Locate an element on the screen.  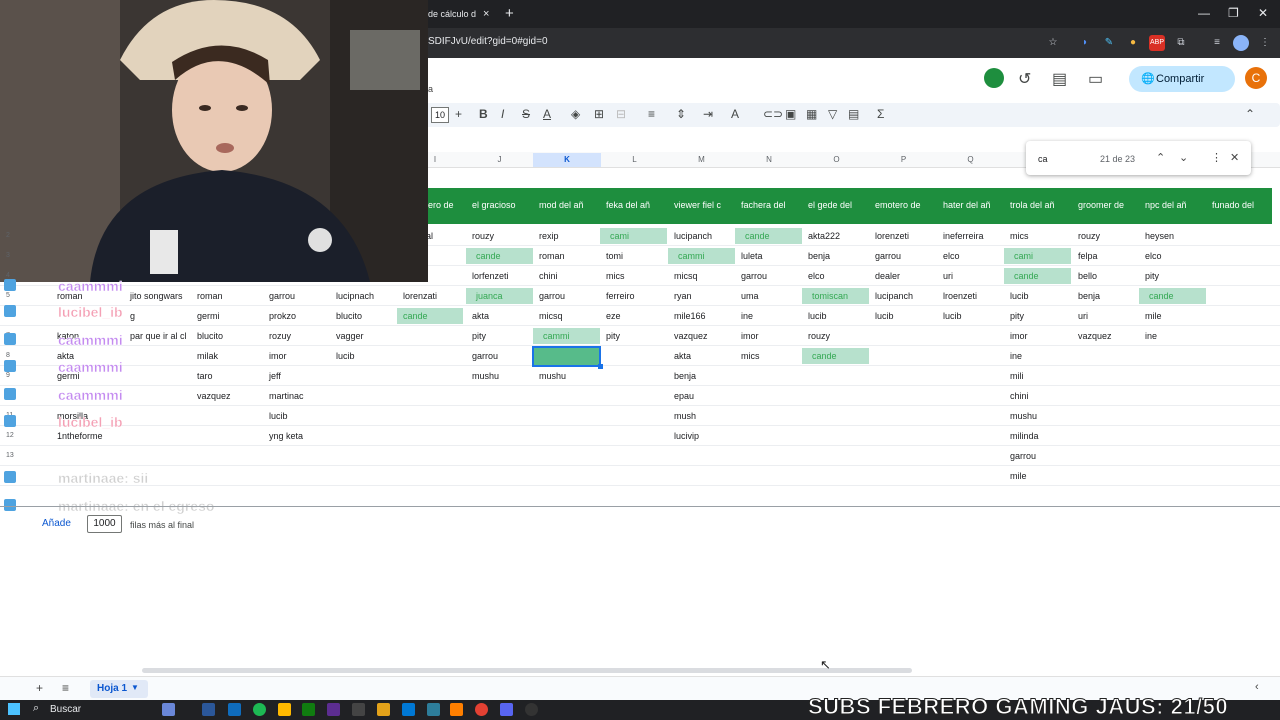
category-header: mod del añ is located at coordinates (561, 205).